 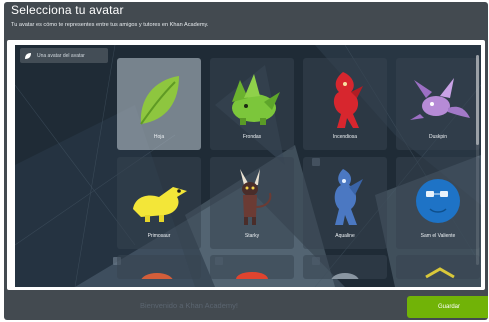 What do you see at coordinates (348, 197) in the screenshot?
I see `blue-water-creature-icon` at bounding box center [348, 197].